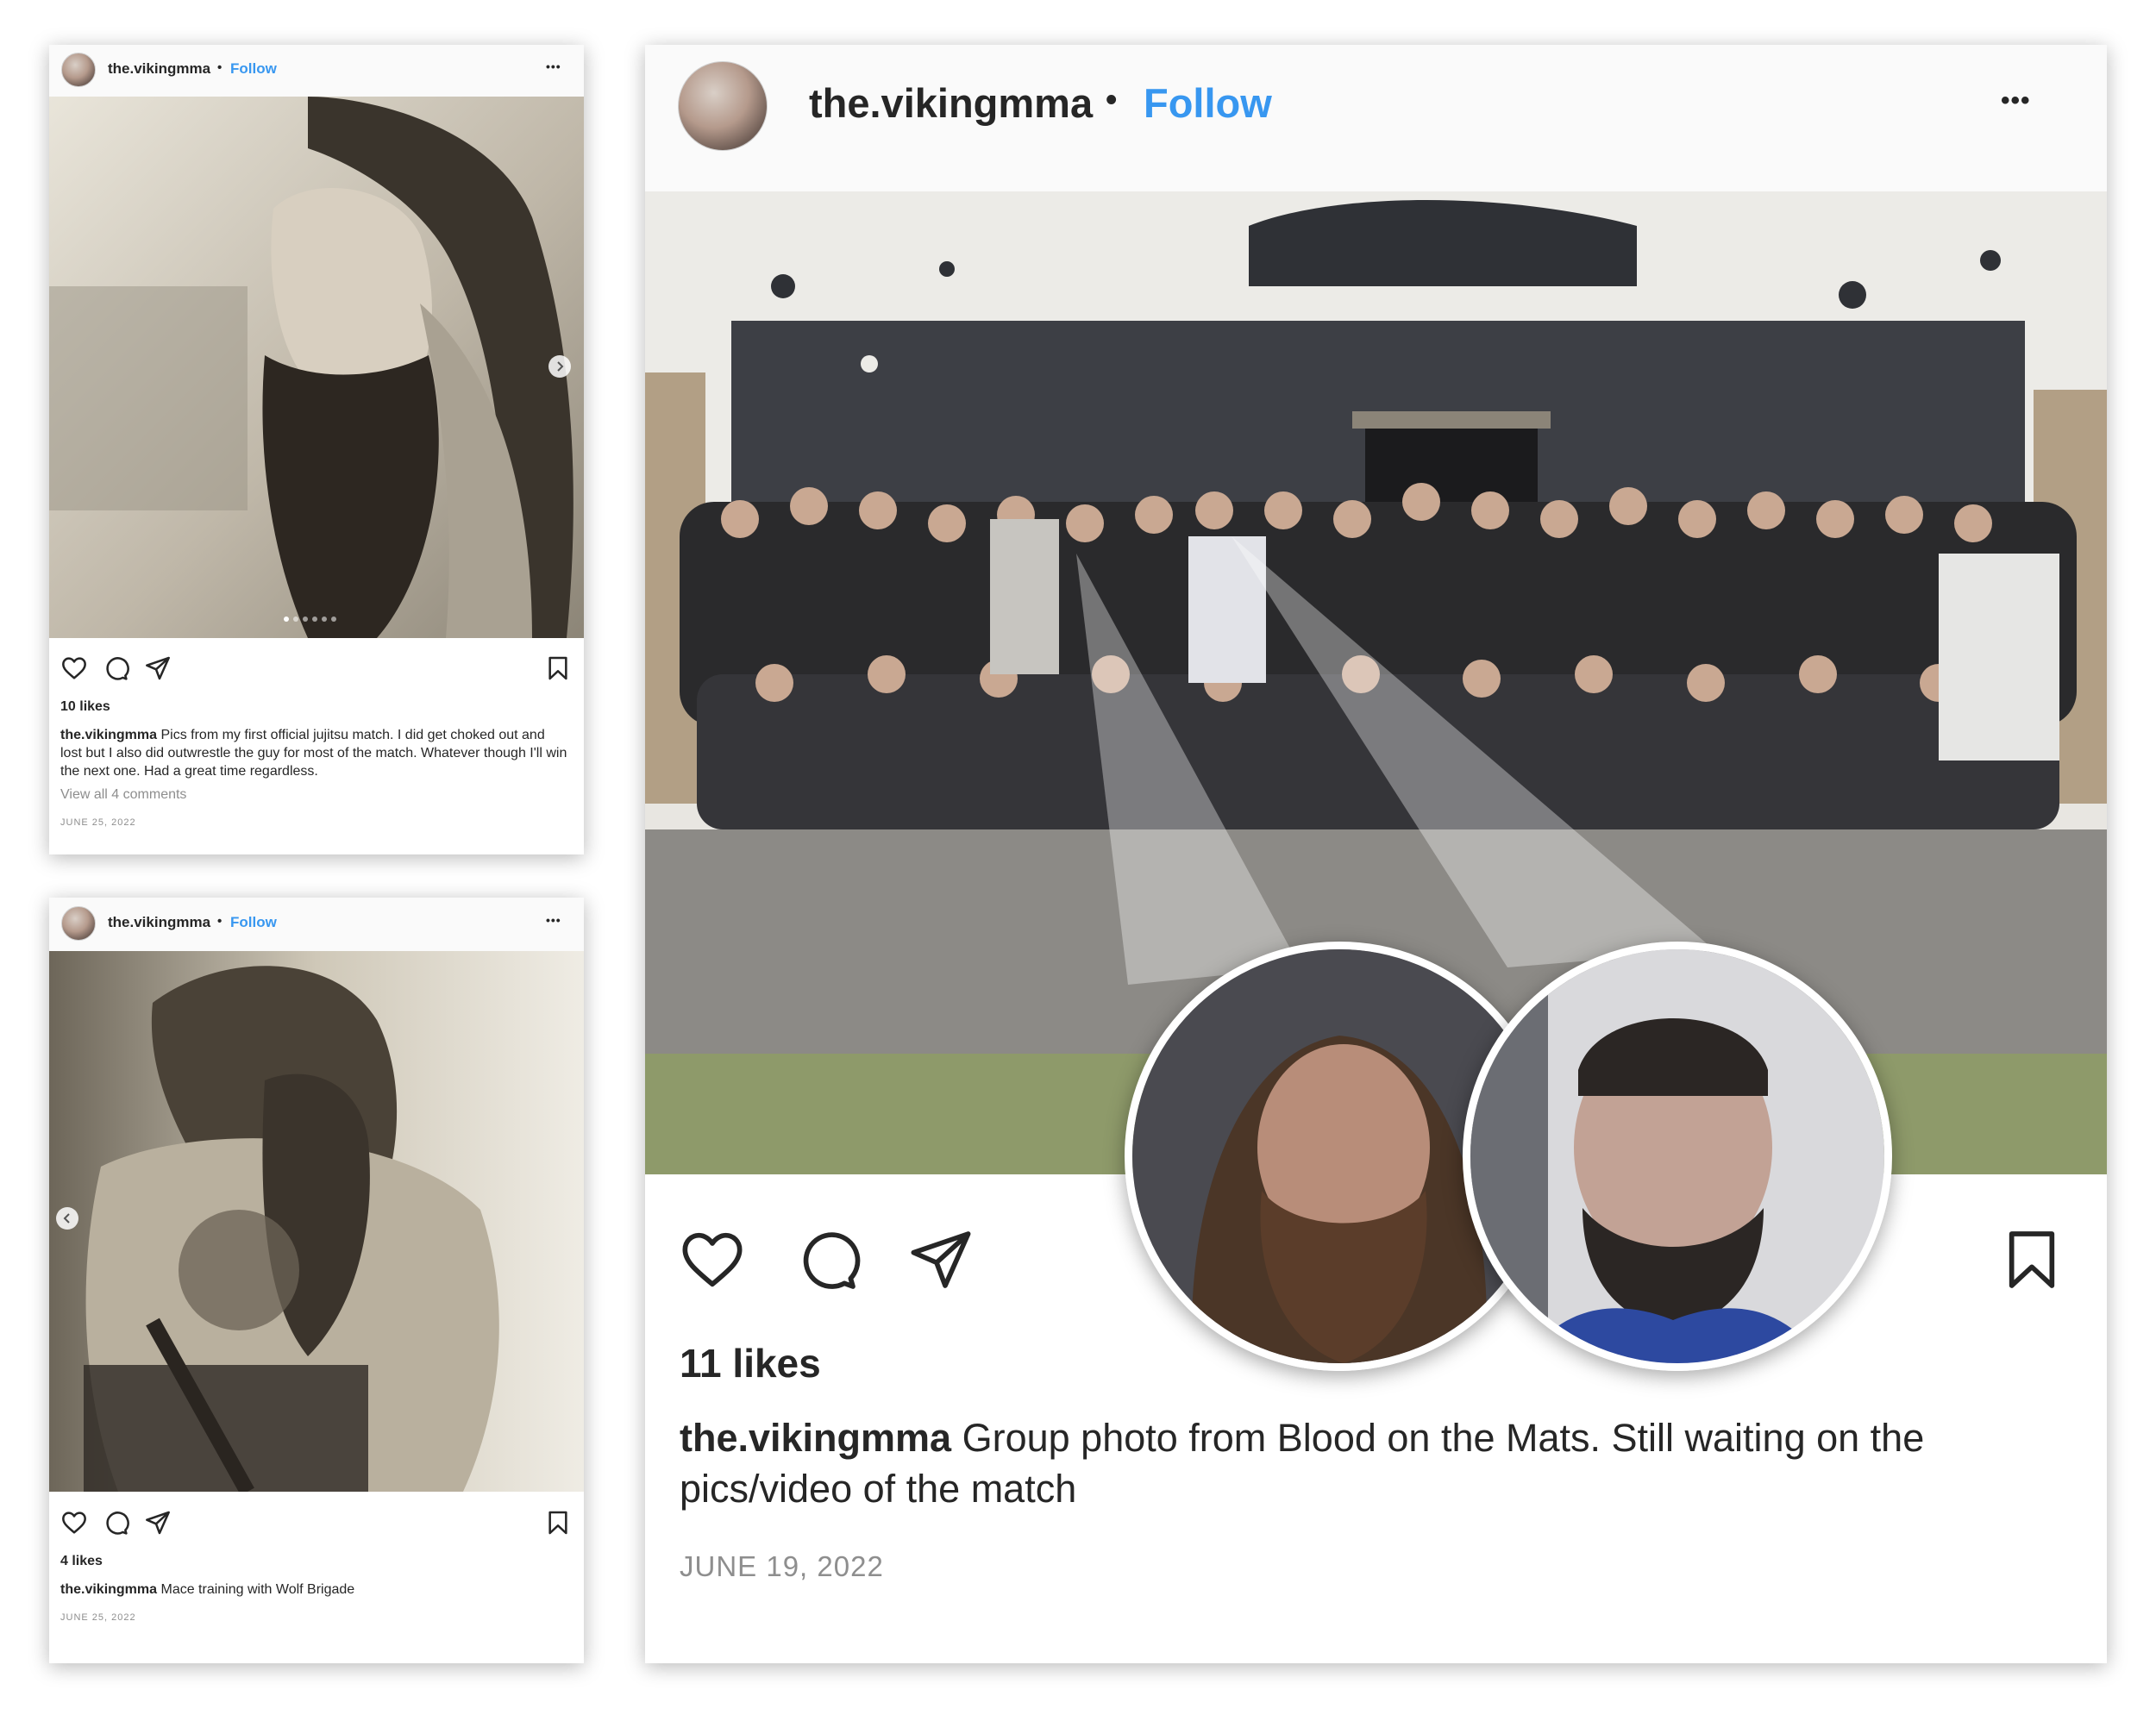 This screenshot has height=1715, width=2156. I want to click on likes-count: 10 likes, so click(85, 707).